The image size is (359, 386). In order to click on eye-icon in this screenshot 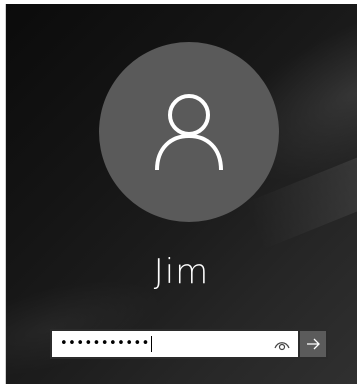, I will do `click(282, 345)`.